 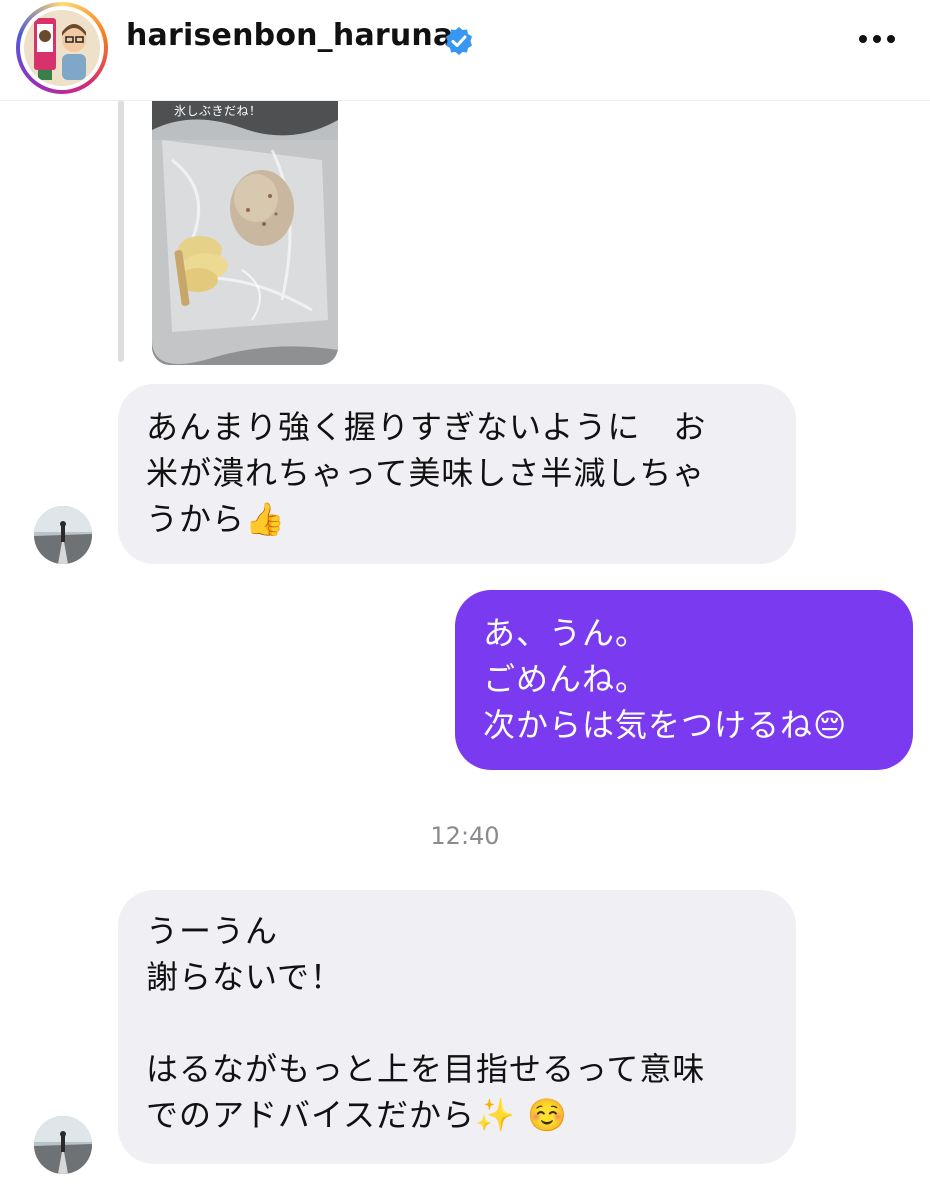 What do you see at coordinates (426, 427) in the screenshot?
I see `message-text-line: あんまり強く握りすぎないように お` at bounding box center [426, 427].